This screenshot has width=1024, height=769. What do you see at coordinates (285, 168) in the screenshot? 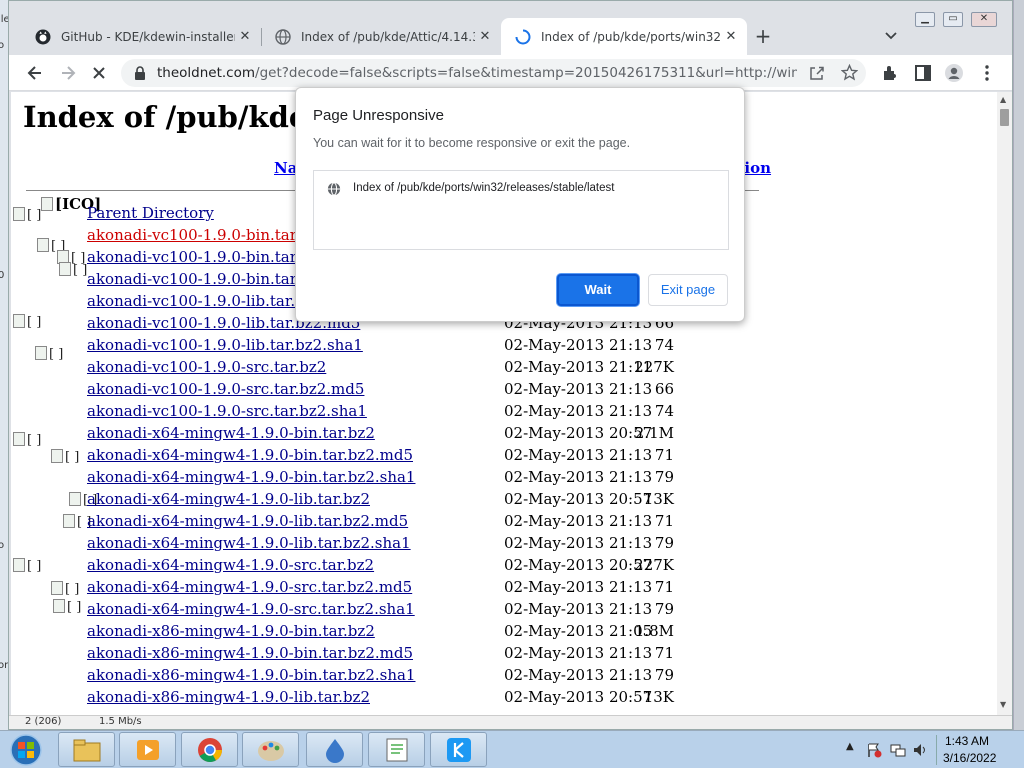
I see `column-header-name: Na` at bounding box center [285, 168].